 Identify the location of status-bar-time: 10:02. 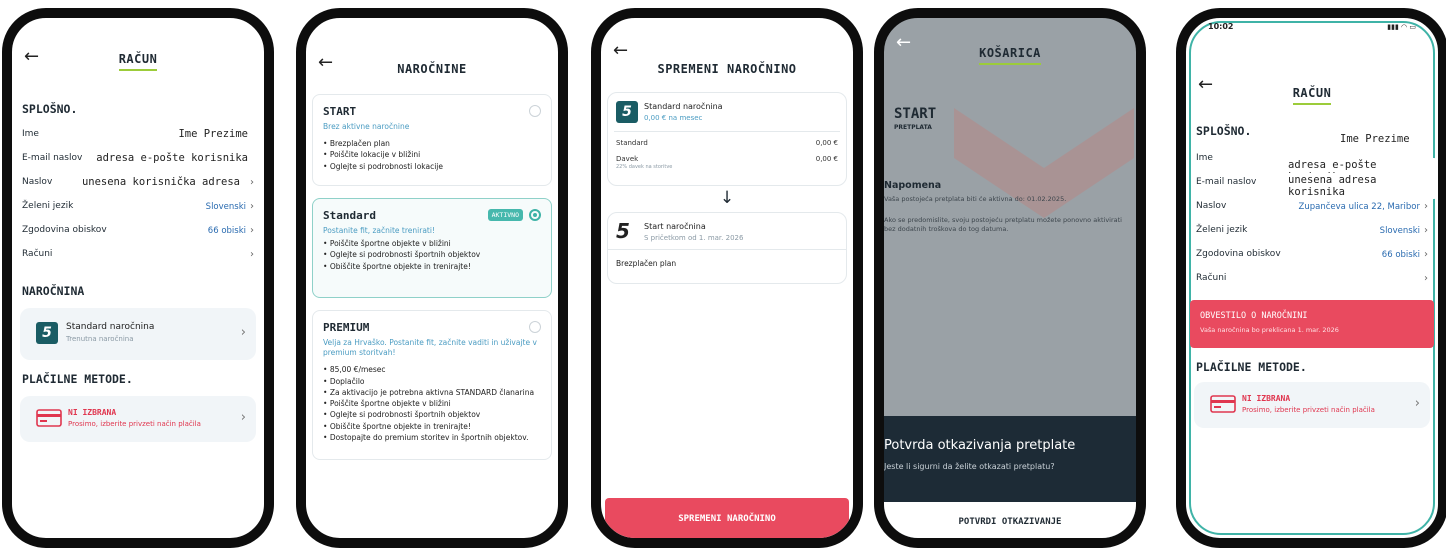
(1221, 26).